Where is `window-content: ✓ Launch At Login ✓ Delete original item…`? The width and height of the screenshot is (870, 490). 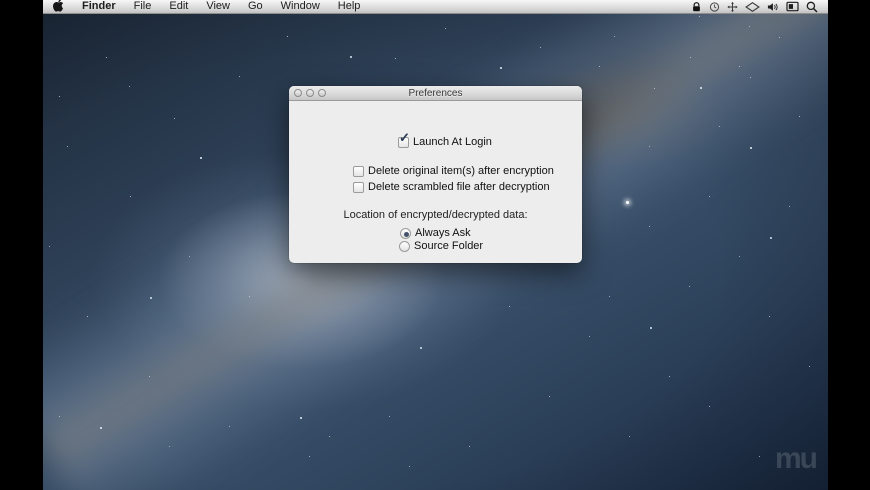 window-content: ✓ Launch At Login ✓ Delete original item… is located at coordinates (435, 182).